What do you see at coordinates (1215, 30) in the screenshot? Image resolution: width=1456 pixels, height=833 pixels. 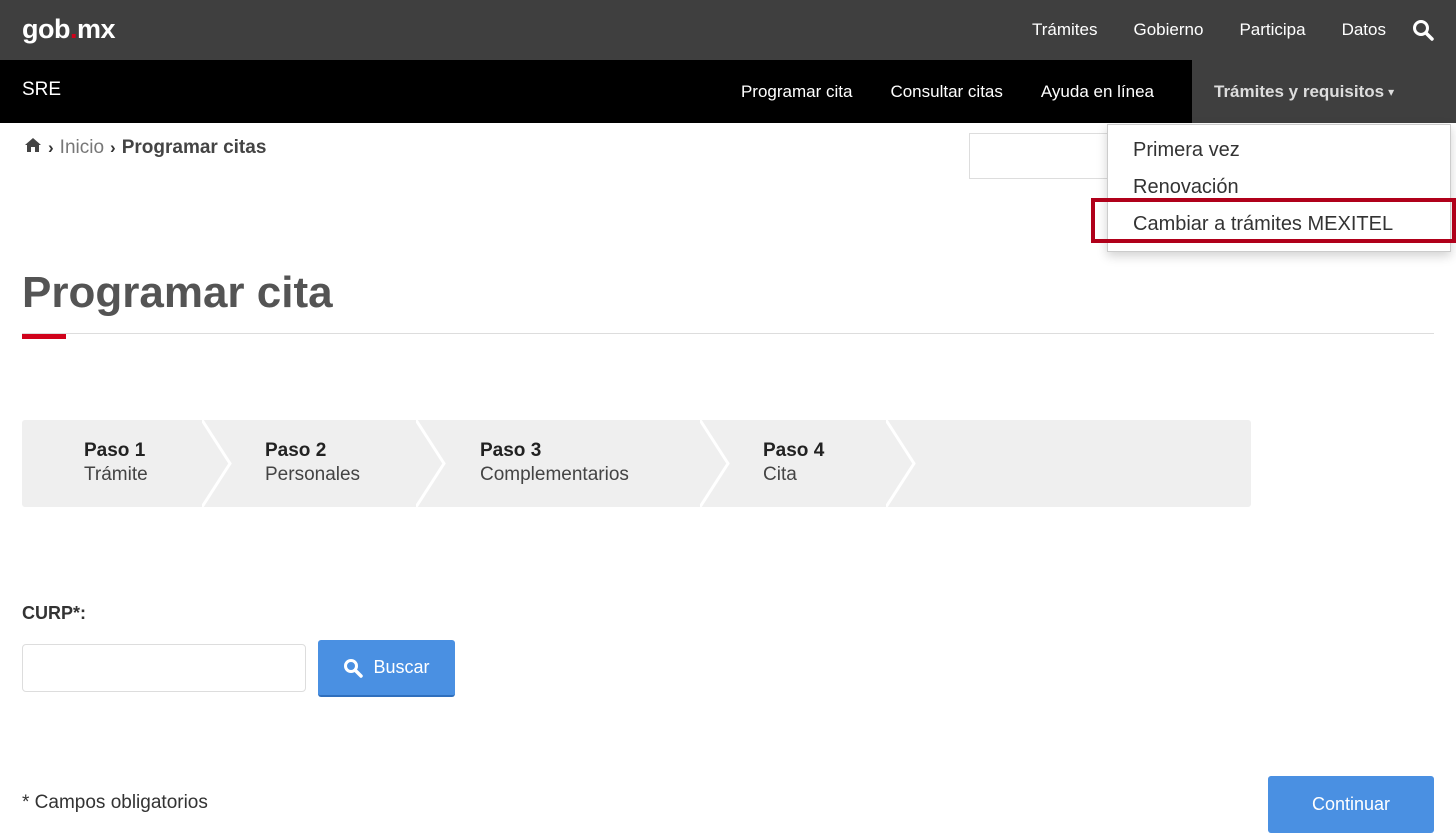 I see `top-nav-links: Trámites Gobierno Participa Datos` at bounding box center [1215, 30].